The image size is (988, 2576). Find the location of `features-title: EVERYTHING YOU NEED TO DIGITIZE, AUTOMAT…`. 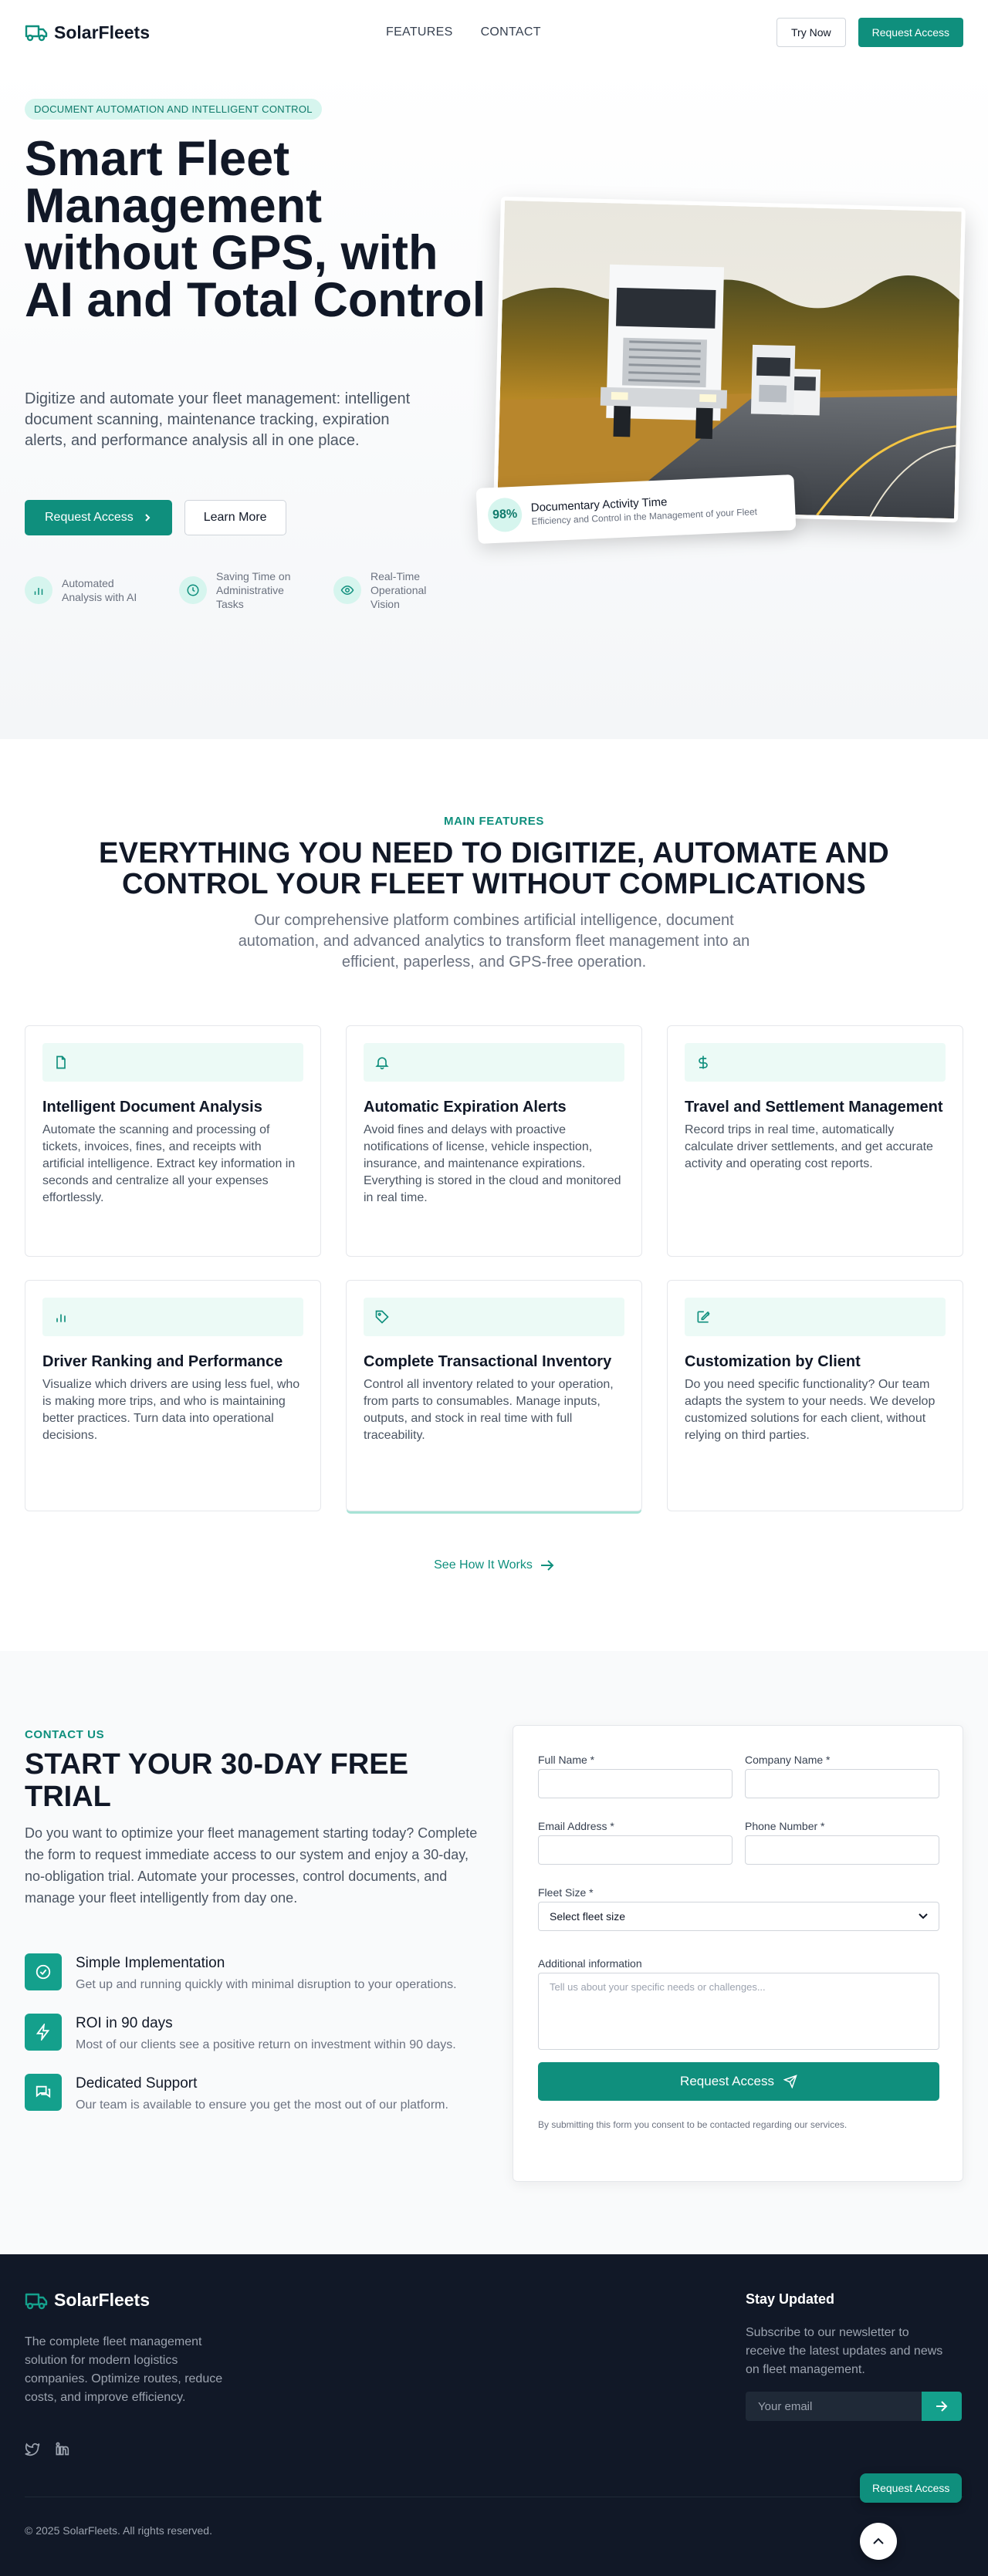

features-title: EVERYTHING YOU NEED TO DIGITIZE, AUTOMAT… is located at coordinates (494, 868).